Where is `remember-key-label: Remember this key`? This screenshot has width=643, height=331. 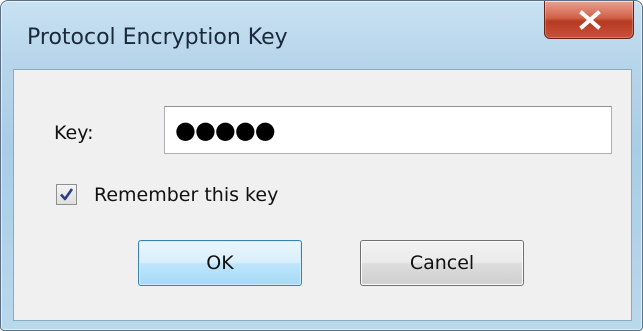
remember-key-label: Remember this key is located at coordinates (186, 195).